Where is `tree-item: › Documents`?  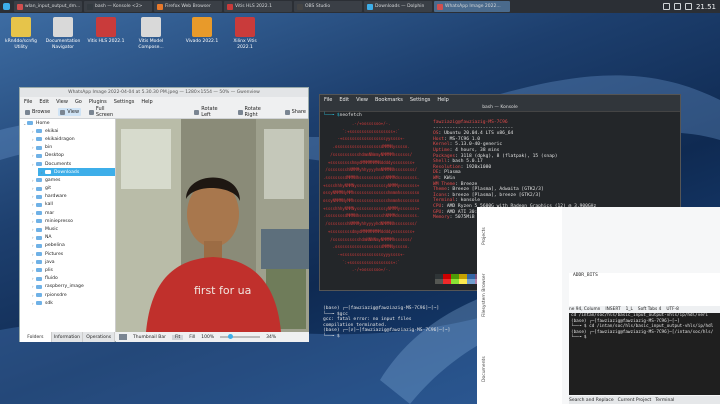 tree-item: › Documents is located at coordinates (67, 164).